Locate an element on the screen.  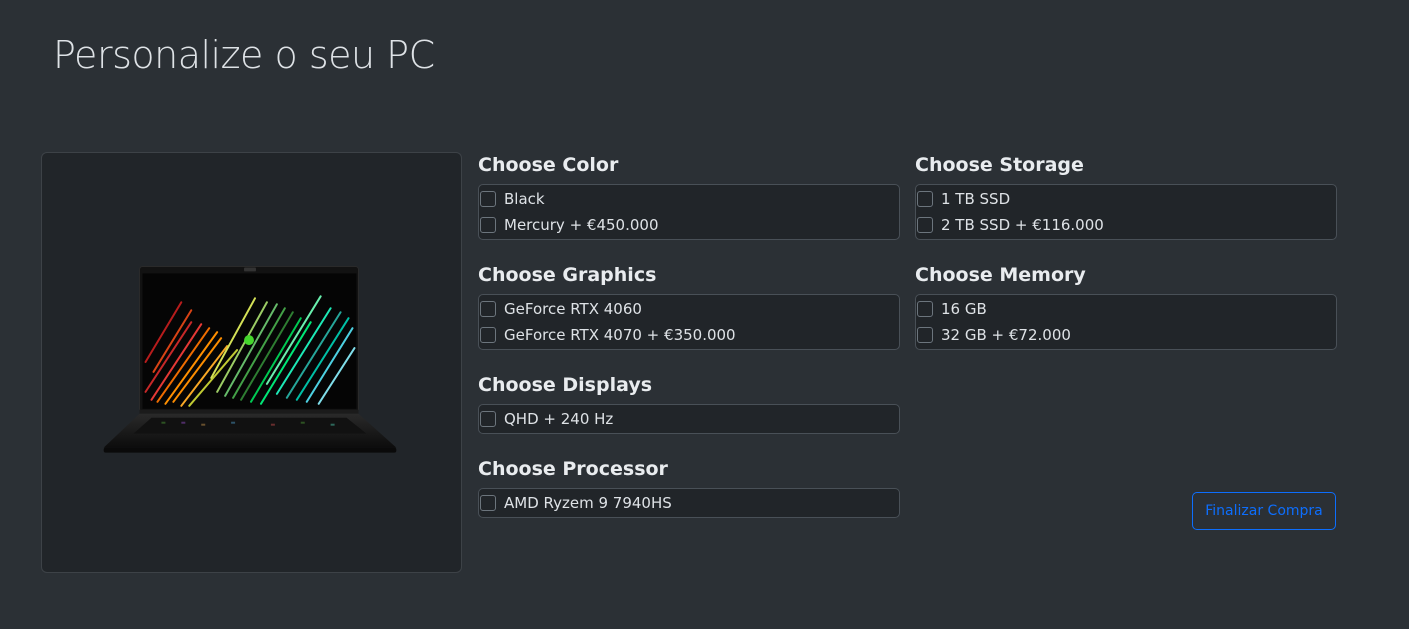
processor-group-title: Choose Processor is located at coordinates (573, 469).